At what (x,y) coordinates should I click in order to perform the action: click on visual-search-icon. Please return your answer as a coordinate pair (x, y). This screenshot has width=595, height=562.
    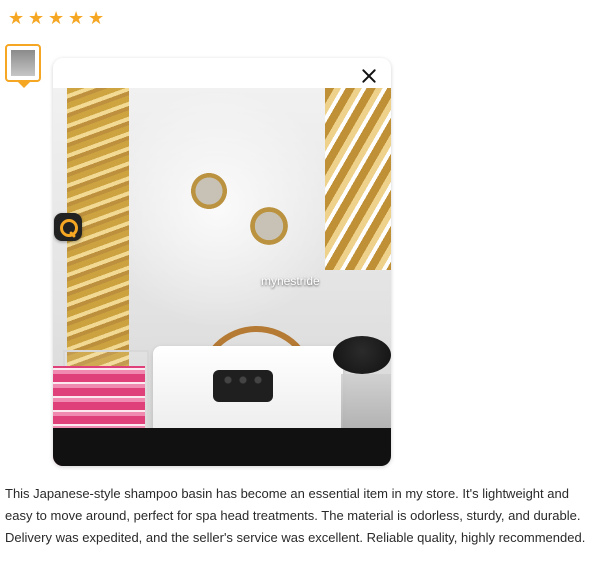
    Looking at the image, I should click on (68, 227).